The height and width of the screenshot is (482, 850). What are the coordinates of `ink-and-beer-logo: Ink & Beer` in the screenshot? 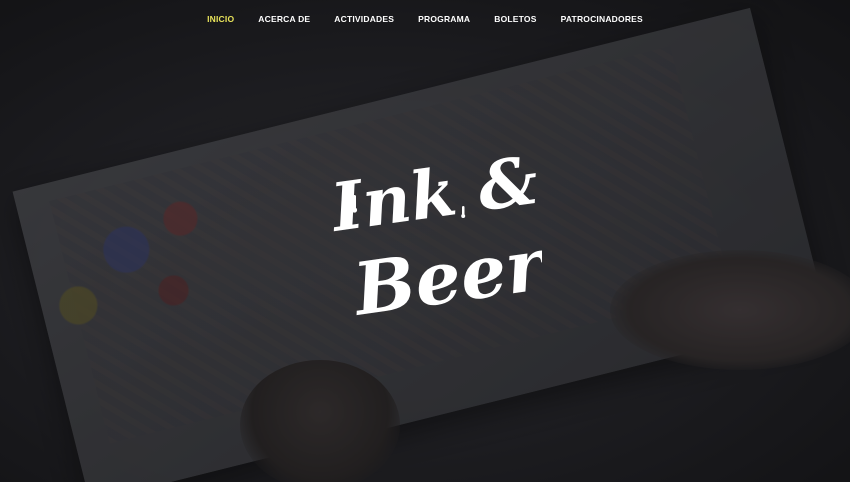 It's located at (433, 236).